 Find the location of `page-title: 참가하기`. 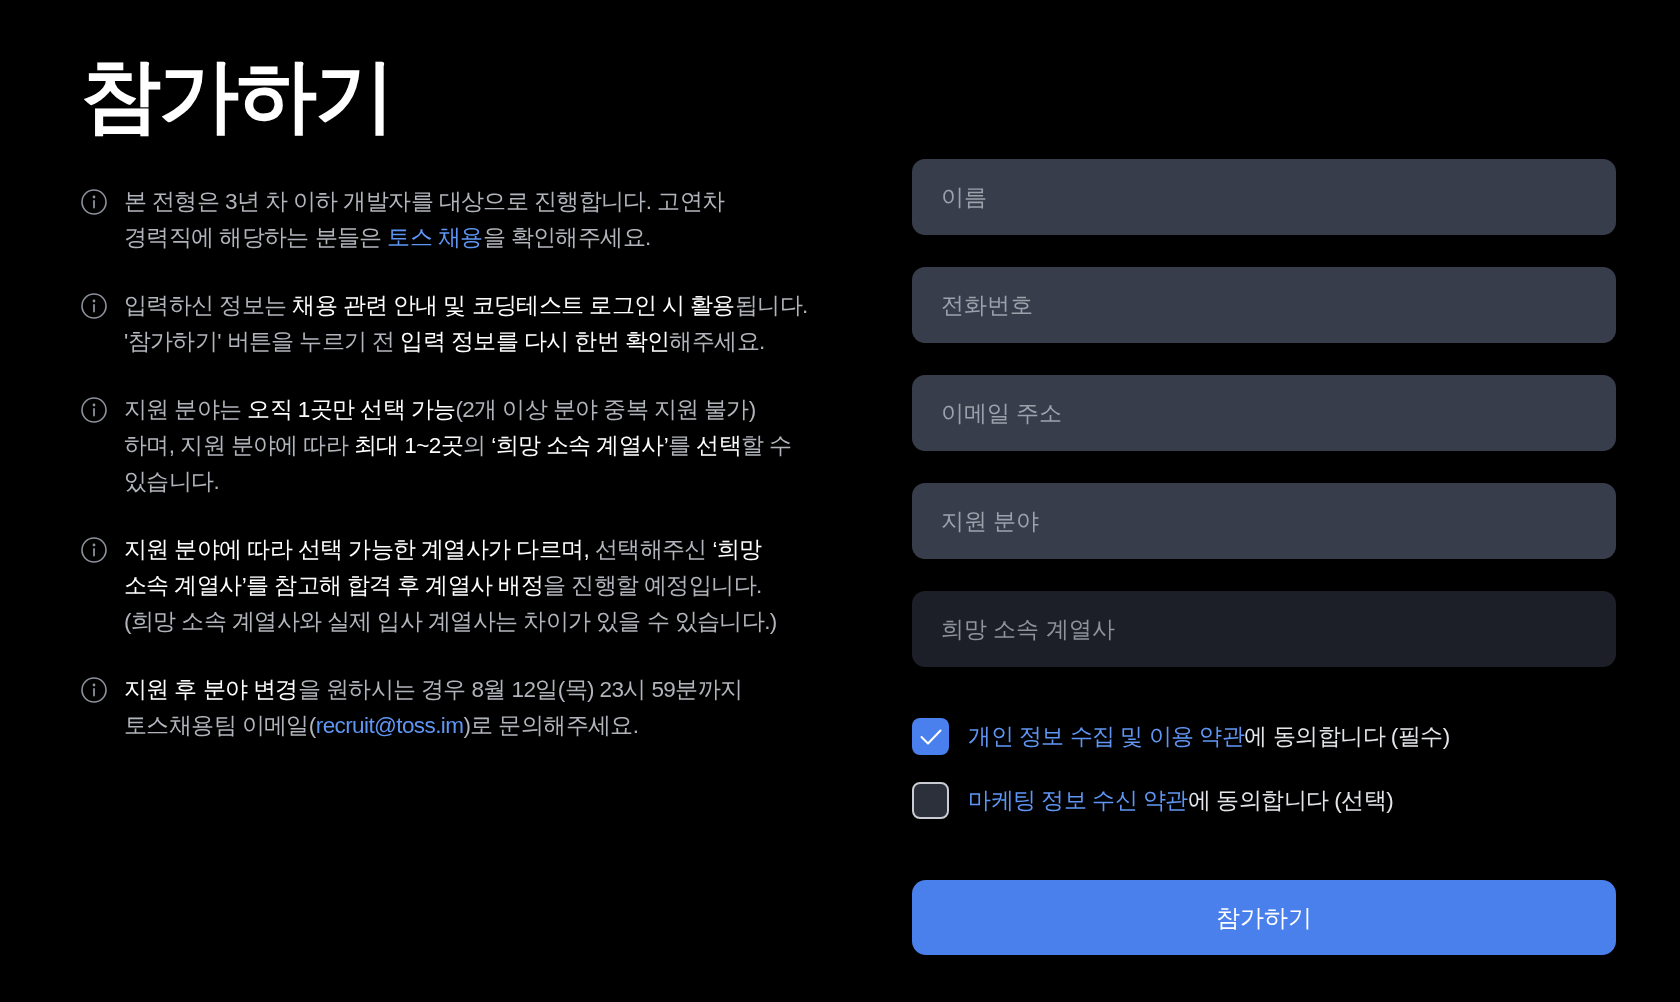

page-title: 참가하기 is located at coordinates (237, 96).